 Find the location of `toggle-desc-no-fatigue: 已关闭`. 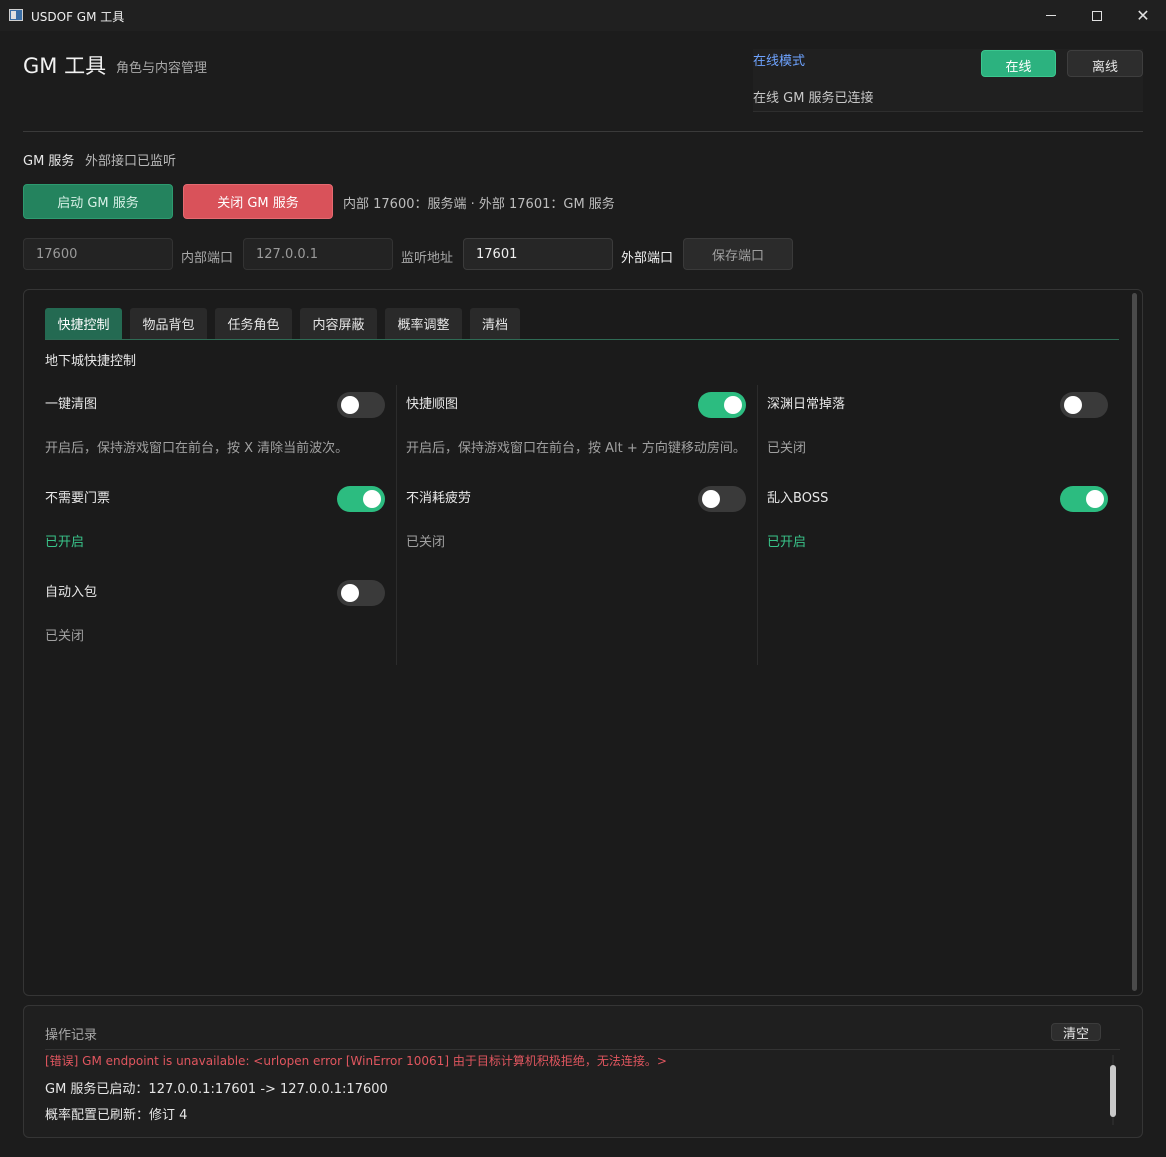

toggle-desc-no-fatigue: 已关闭 is located at coordinates (426, 542).